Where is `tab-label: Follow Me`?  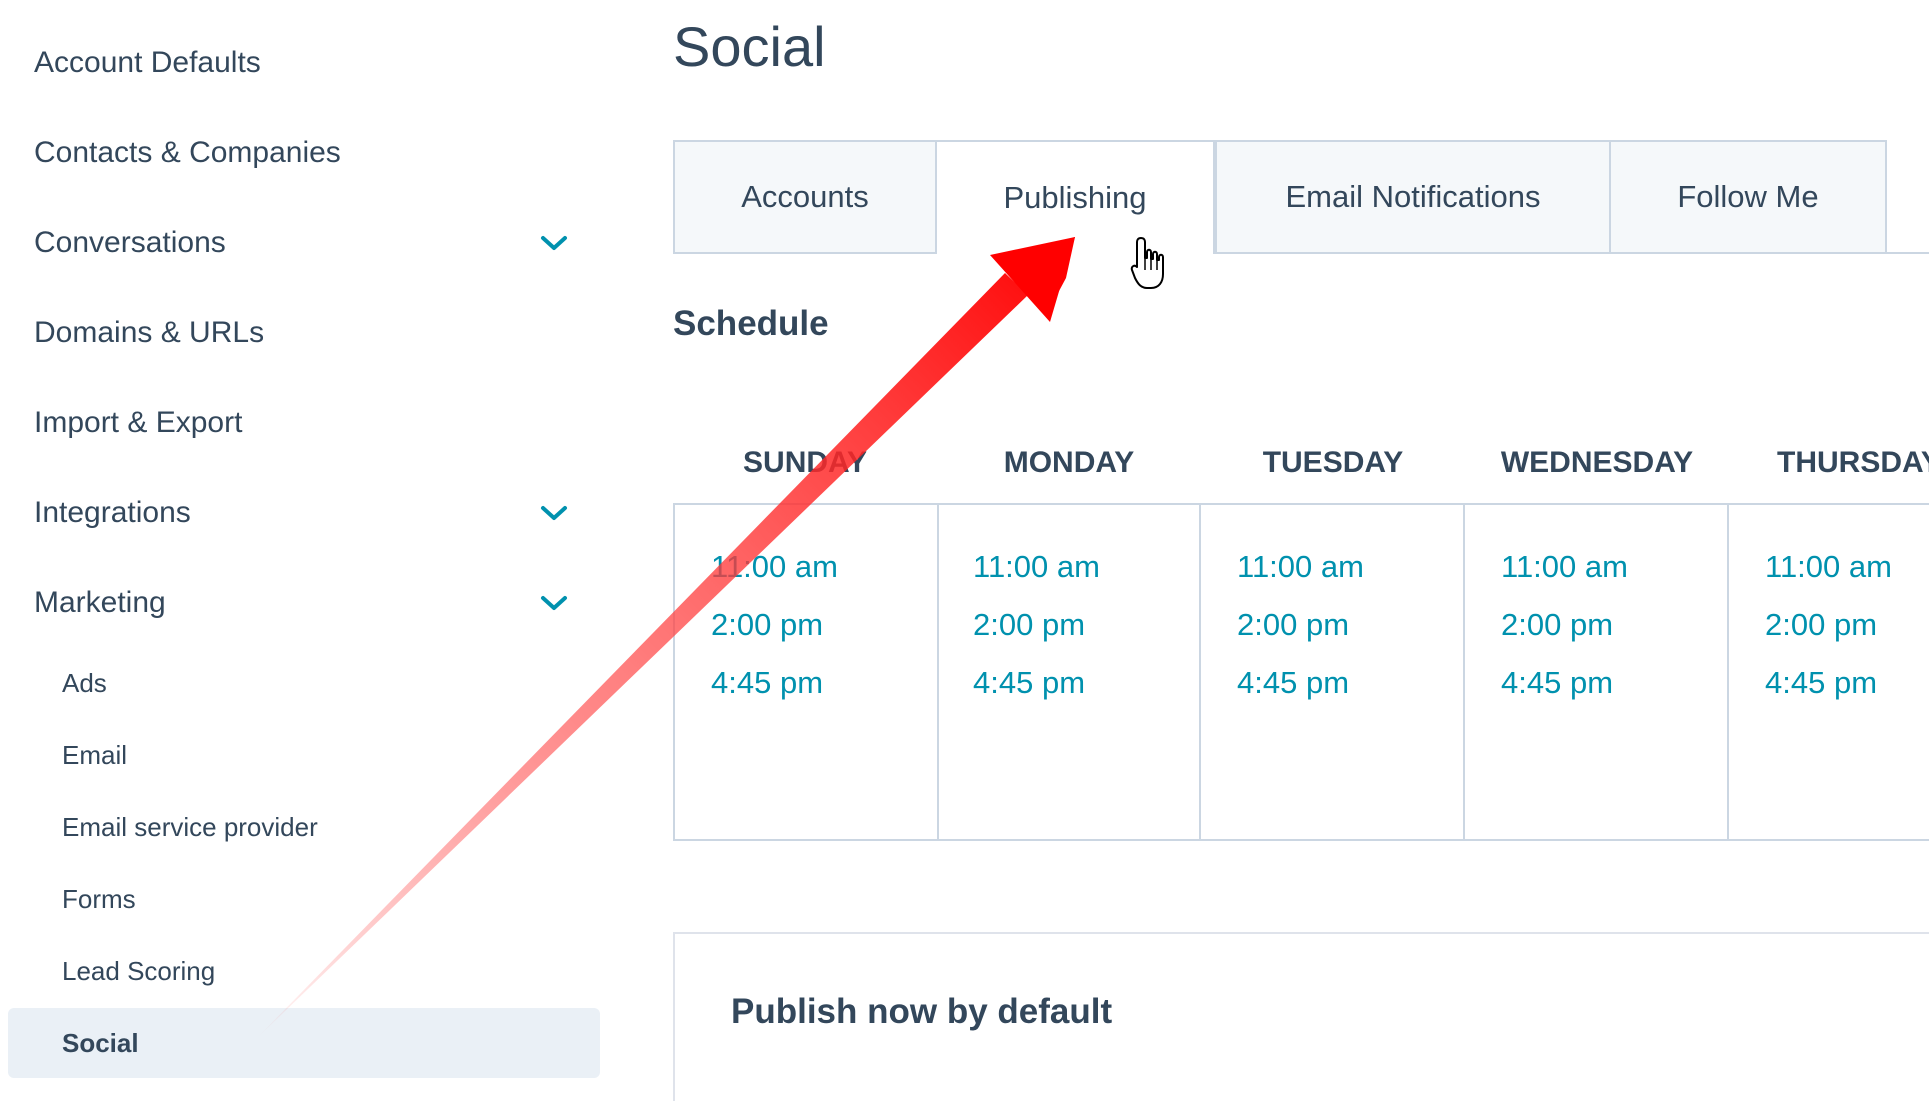 tab-label: Follow Me is located at coordinates (1748, 196).